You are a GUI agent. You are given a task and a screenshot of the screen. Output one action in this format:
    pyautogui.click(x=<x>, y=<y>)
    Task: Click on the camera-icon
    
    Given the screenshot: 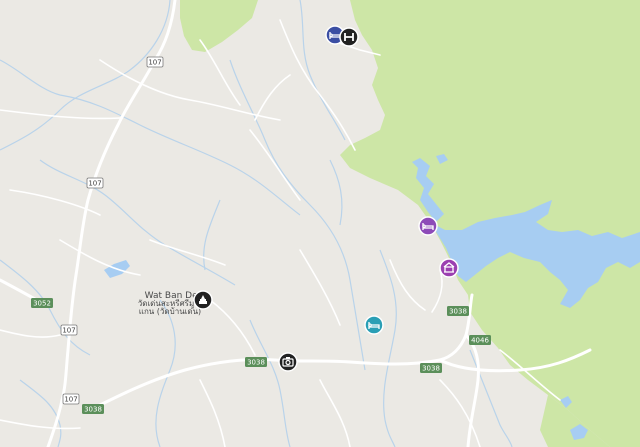 What is the action you would take?
    pyautogui.click(x=288, y=362)
    